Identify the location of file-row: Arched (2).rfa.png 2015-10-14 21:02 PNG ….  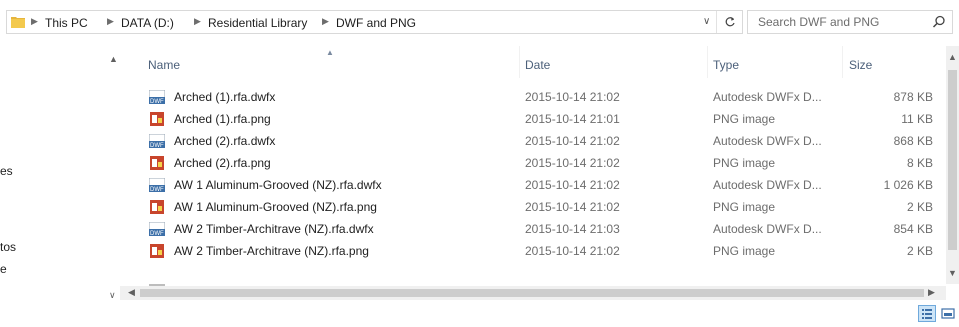
(541, 163).